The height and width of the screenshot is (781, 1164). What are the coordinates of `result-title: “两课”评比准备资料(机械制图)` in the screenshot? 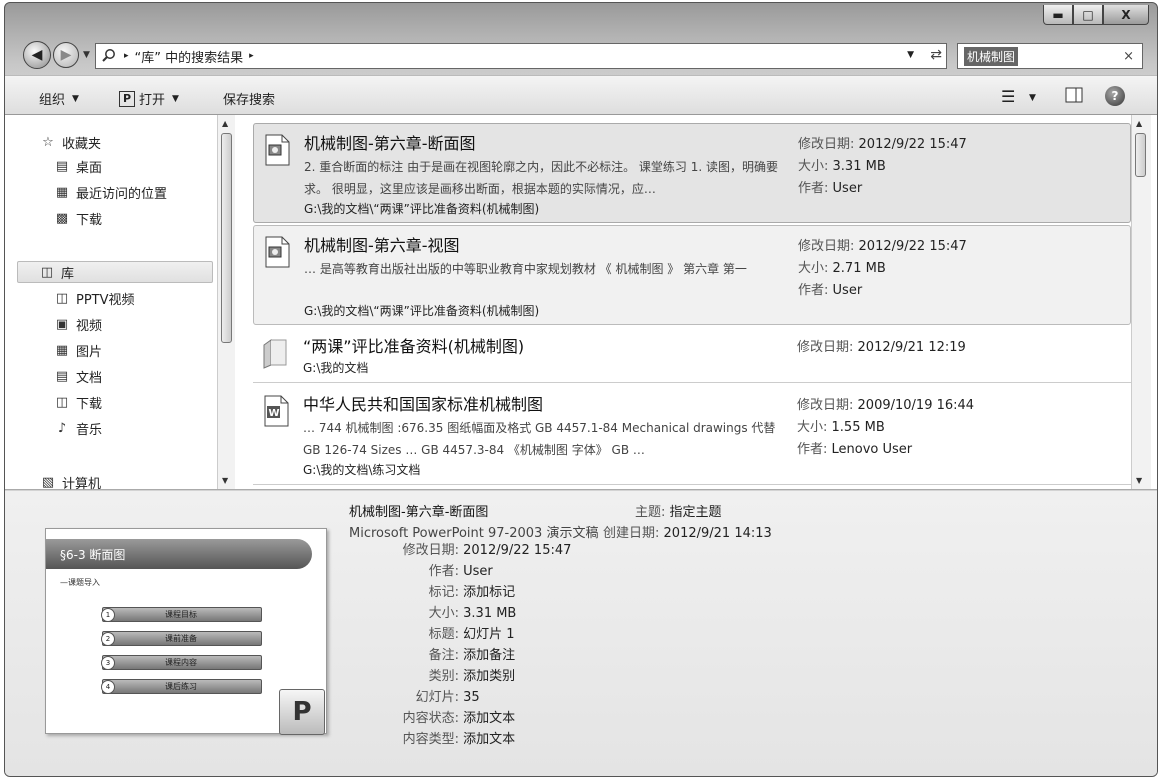 It's located at (413, 345).